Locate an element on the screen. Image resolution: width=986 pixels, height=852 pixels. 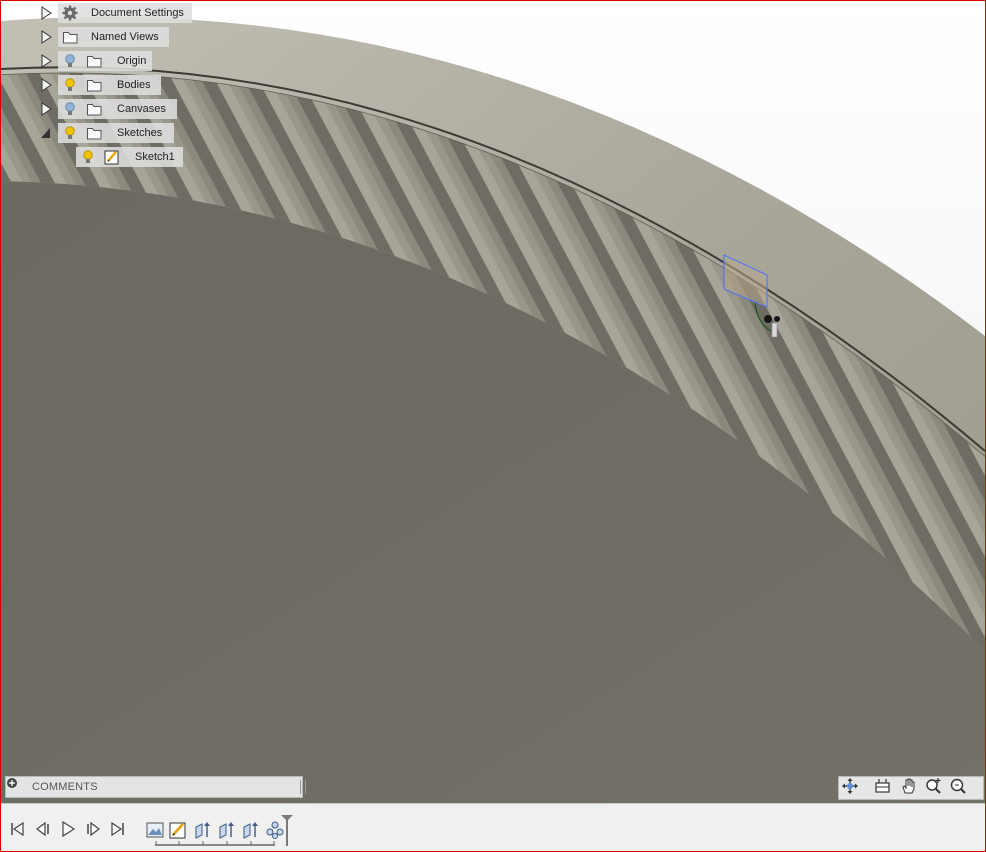
timeline-track is located at coordinates (215, 843).